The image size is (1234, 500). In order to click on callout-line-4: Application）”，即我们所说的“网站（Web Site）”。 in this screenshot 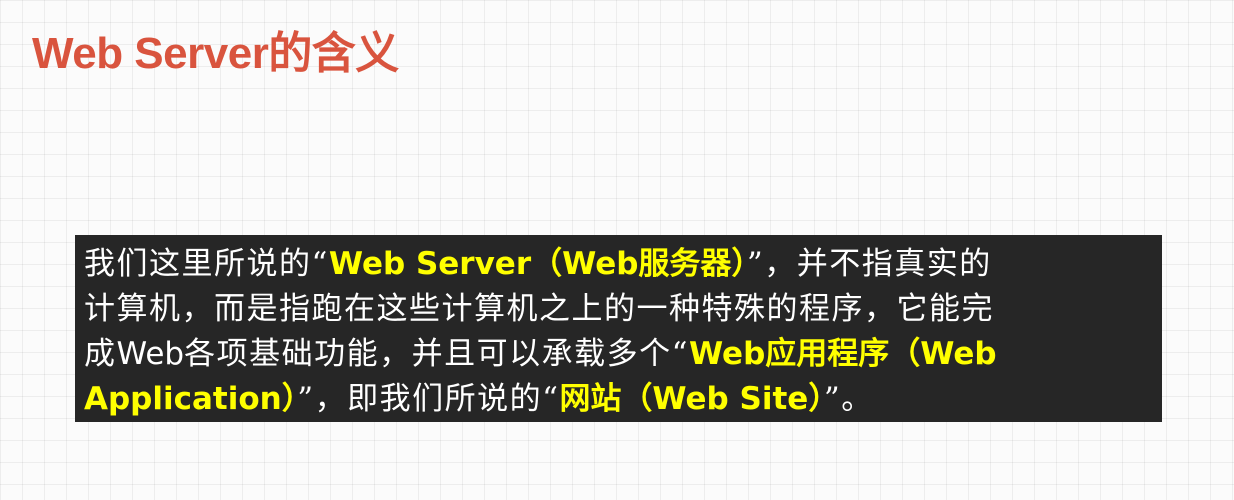, I will do `click(618, 399)`.